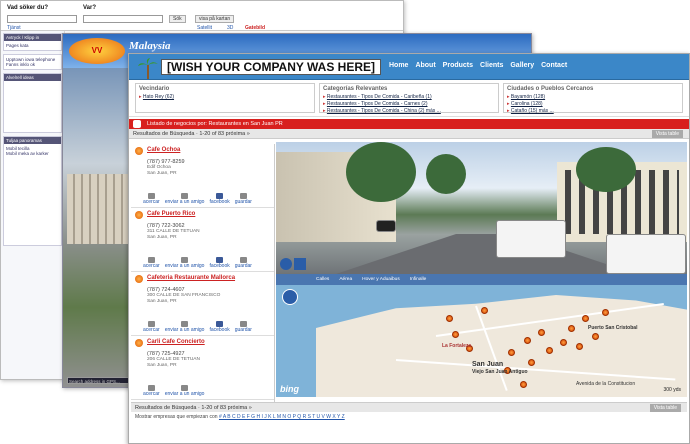 The image size is (690, 444). I want to click on palm-tree-icon, so click(148, 68).